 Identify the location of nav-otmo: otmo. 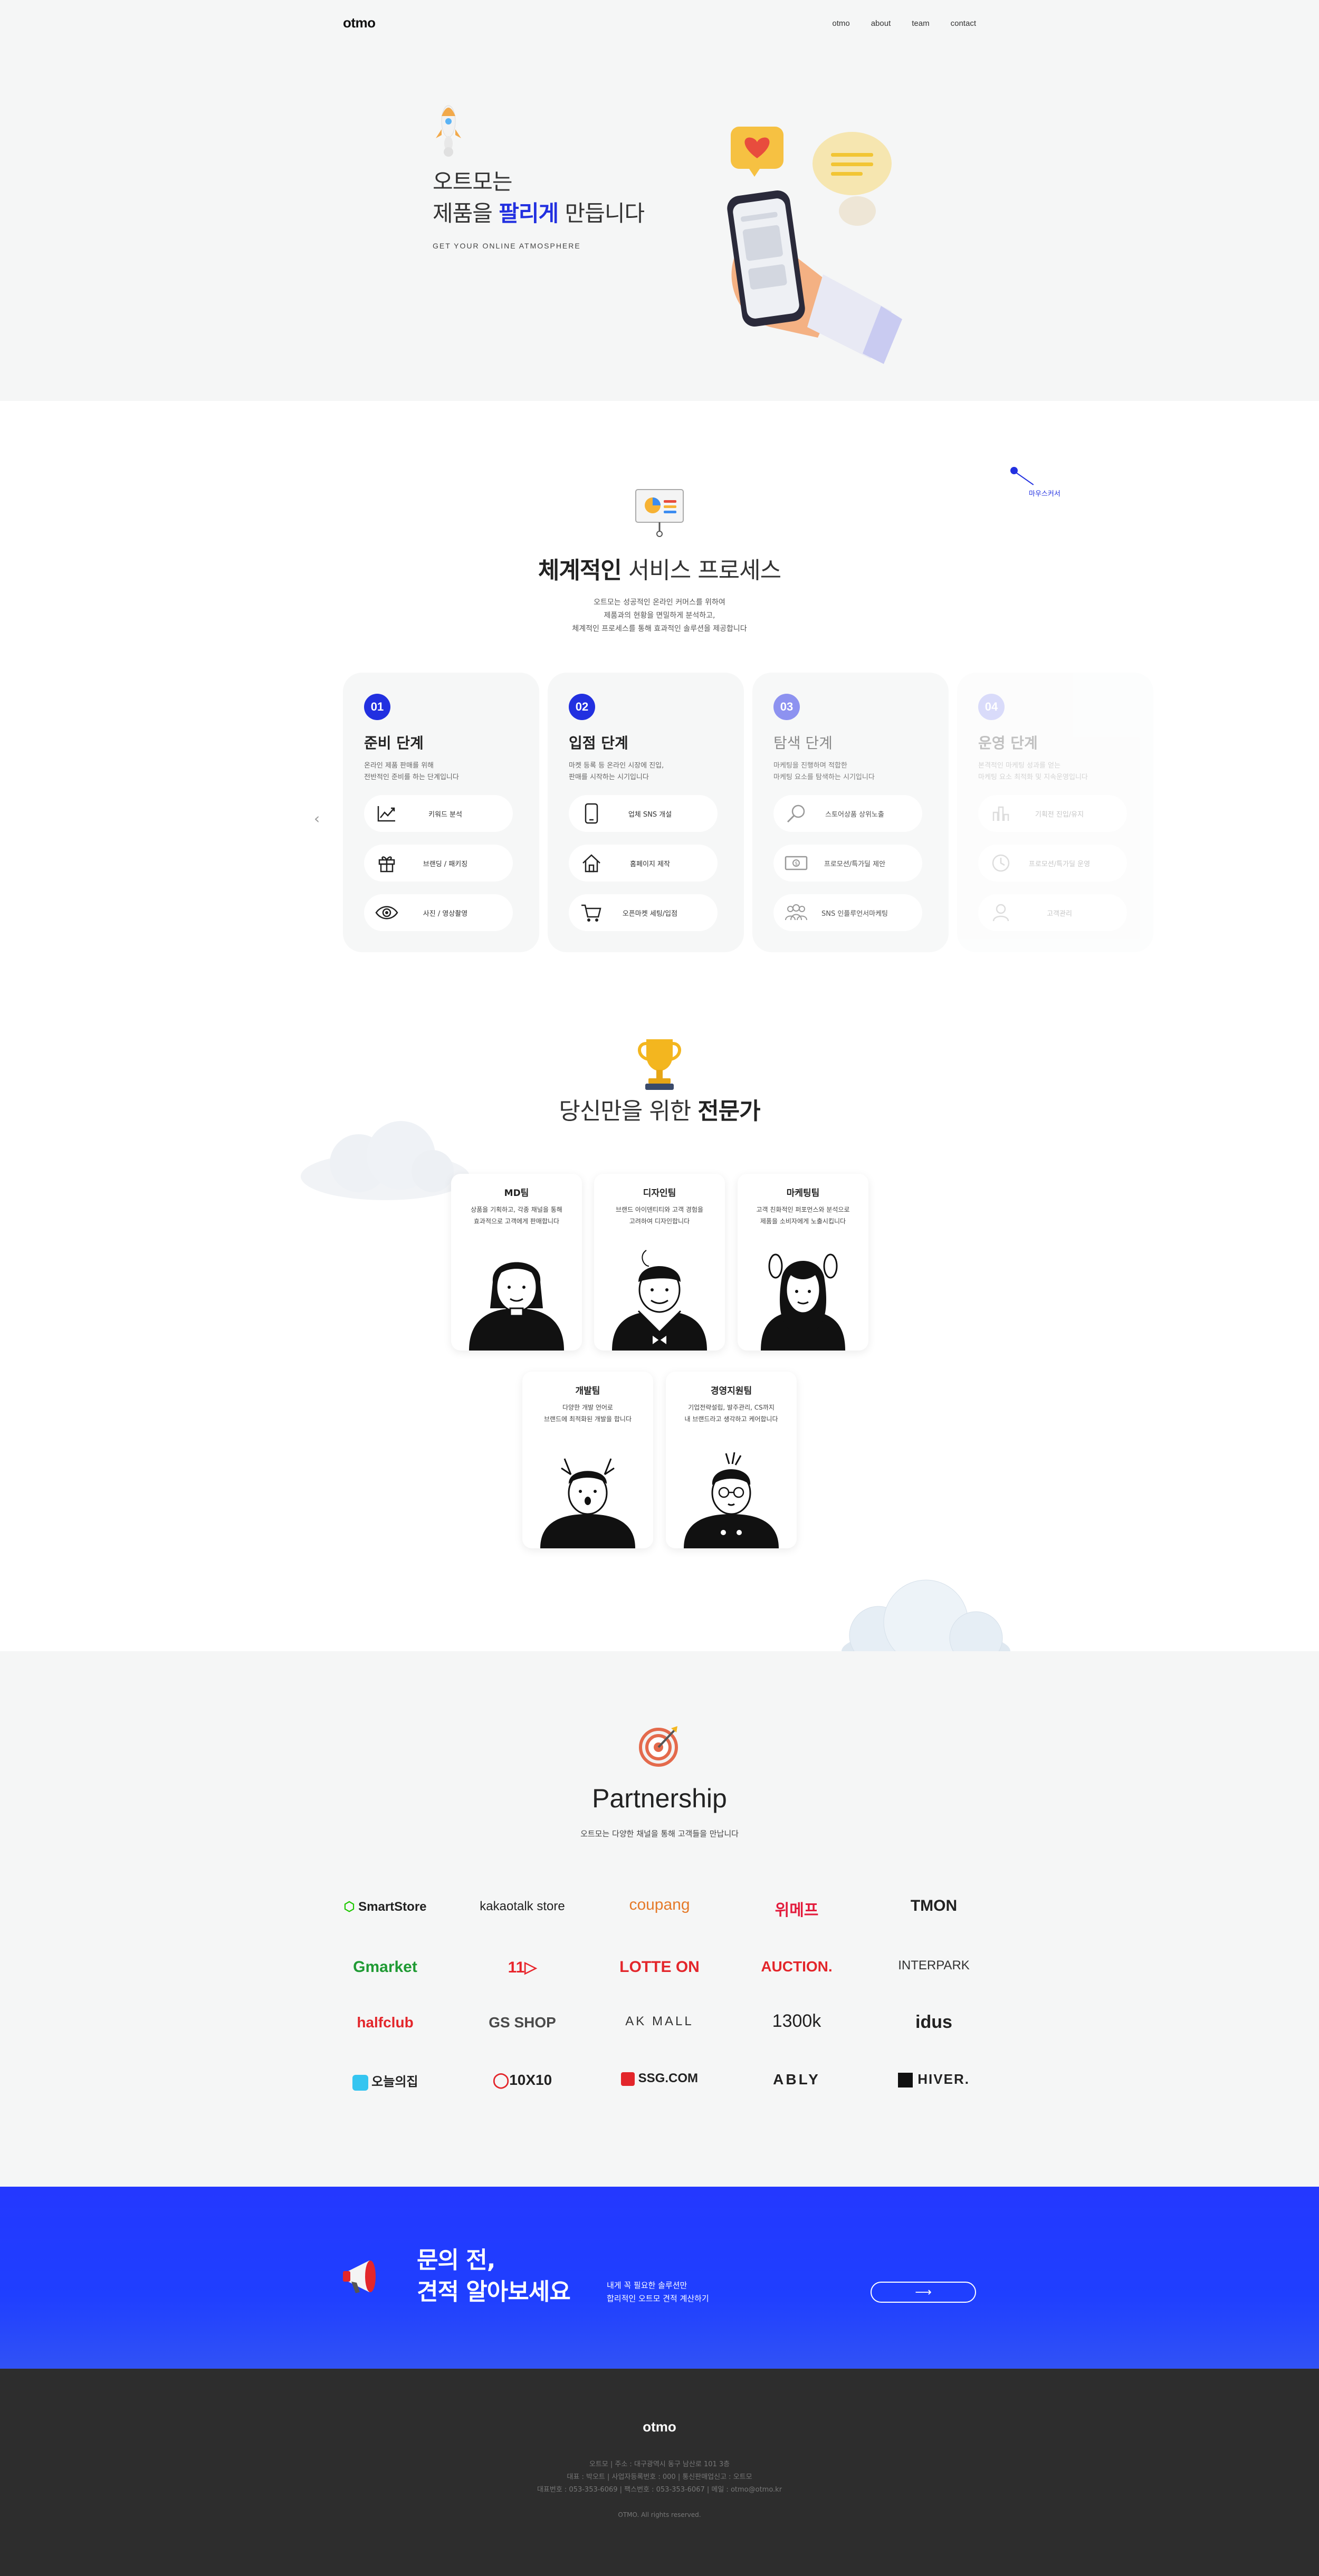
(840, 23).